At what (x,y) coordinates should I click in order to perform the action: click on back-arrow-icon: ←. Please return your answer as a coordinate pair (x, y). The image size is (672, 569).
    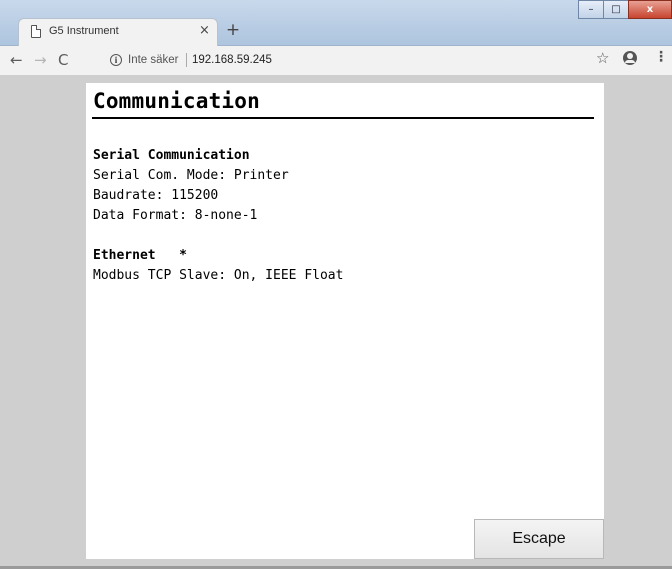
    Looking at the image, I should click on (16, 60).